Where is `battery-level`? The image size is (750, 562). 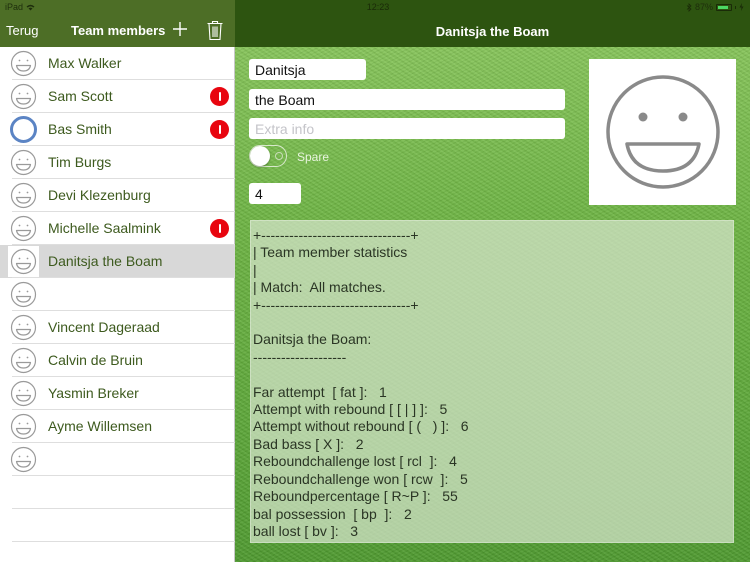 battery-level is located at coordinates (723, 7).